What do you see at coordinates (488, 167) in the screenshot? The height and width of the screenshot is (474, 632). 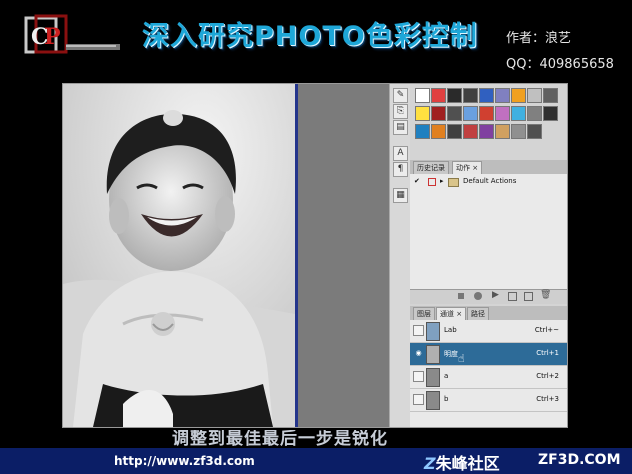 I see `history-actions-tabs: 历史记录 动作 ×` at bounding box center [488, 167].